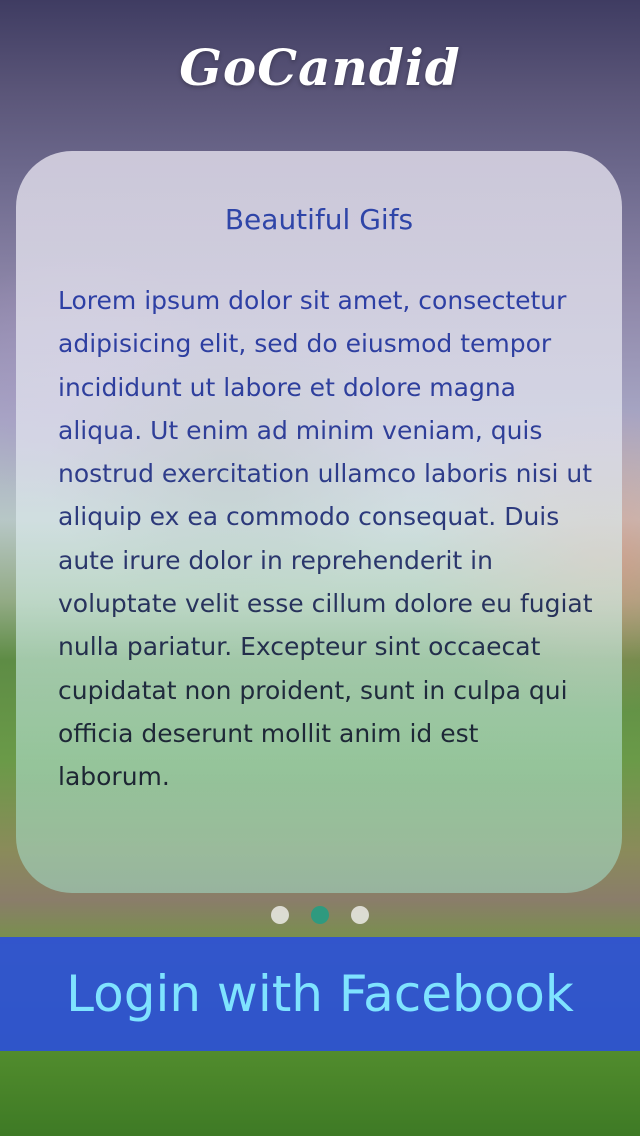  I want to click on login-with-facebook-button: Login with Facebook, so click(320, 994).